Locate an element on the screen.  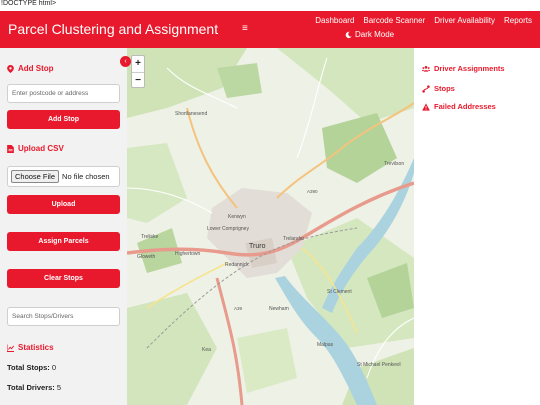
statistics-heading: Statistics is located at coordinates (30, 347).